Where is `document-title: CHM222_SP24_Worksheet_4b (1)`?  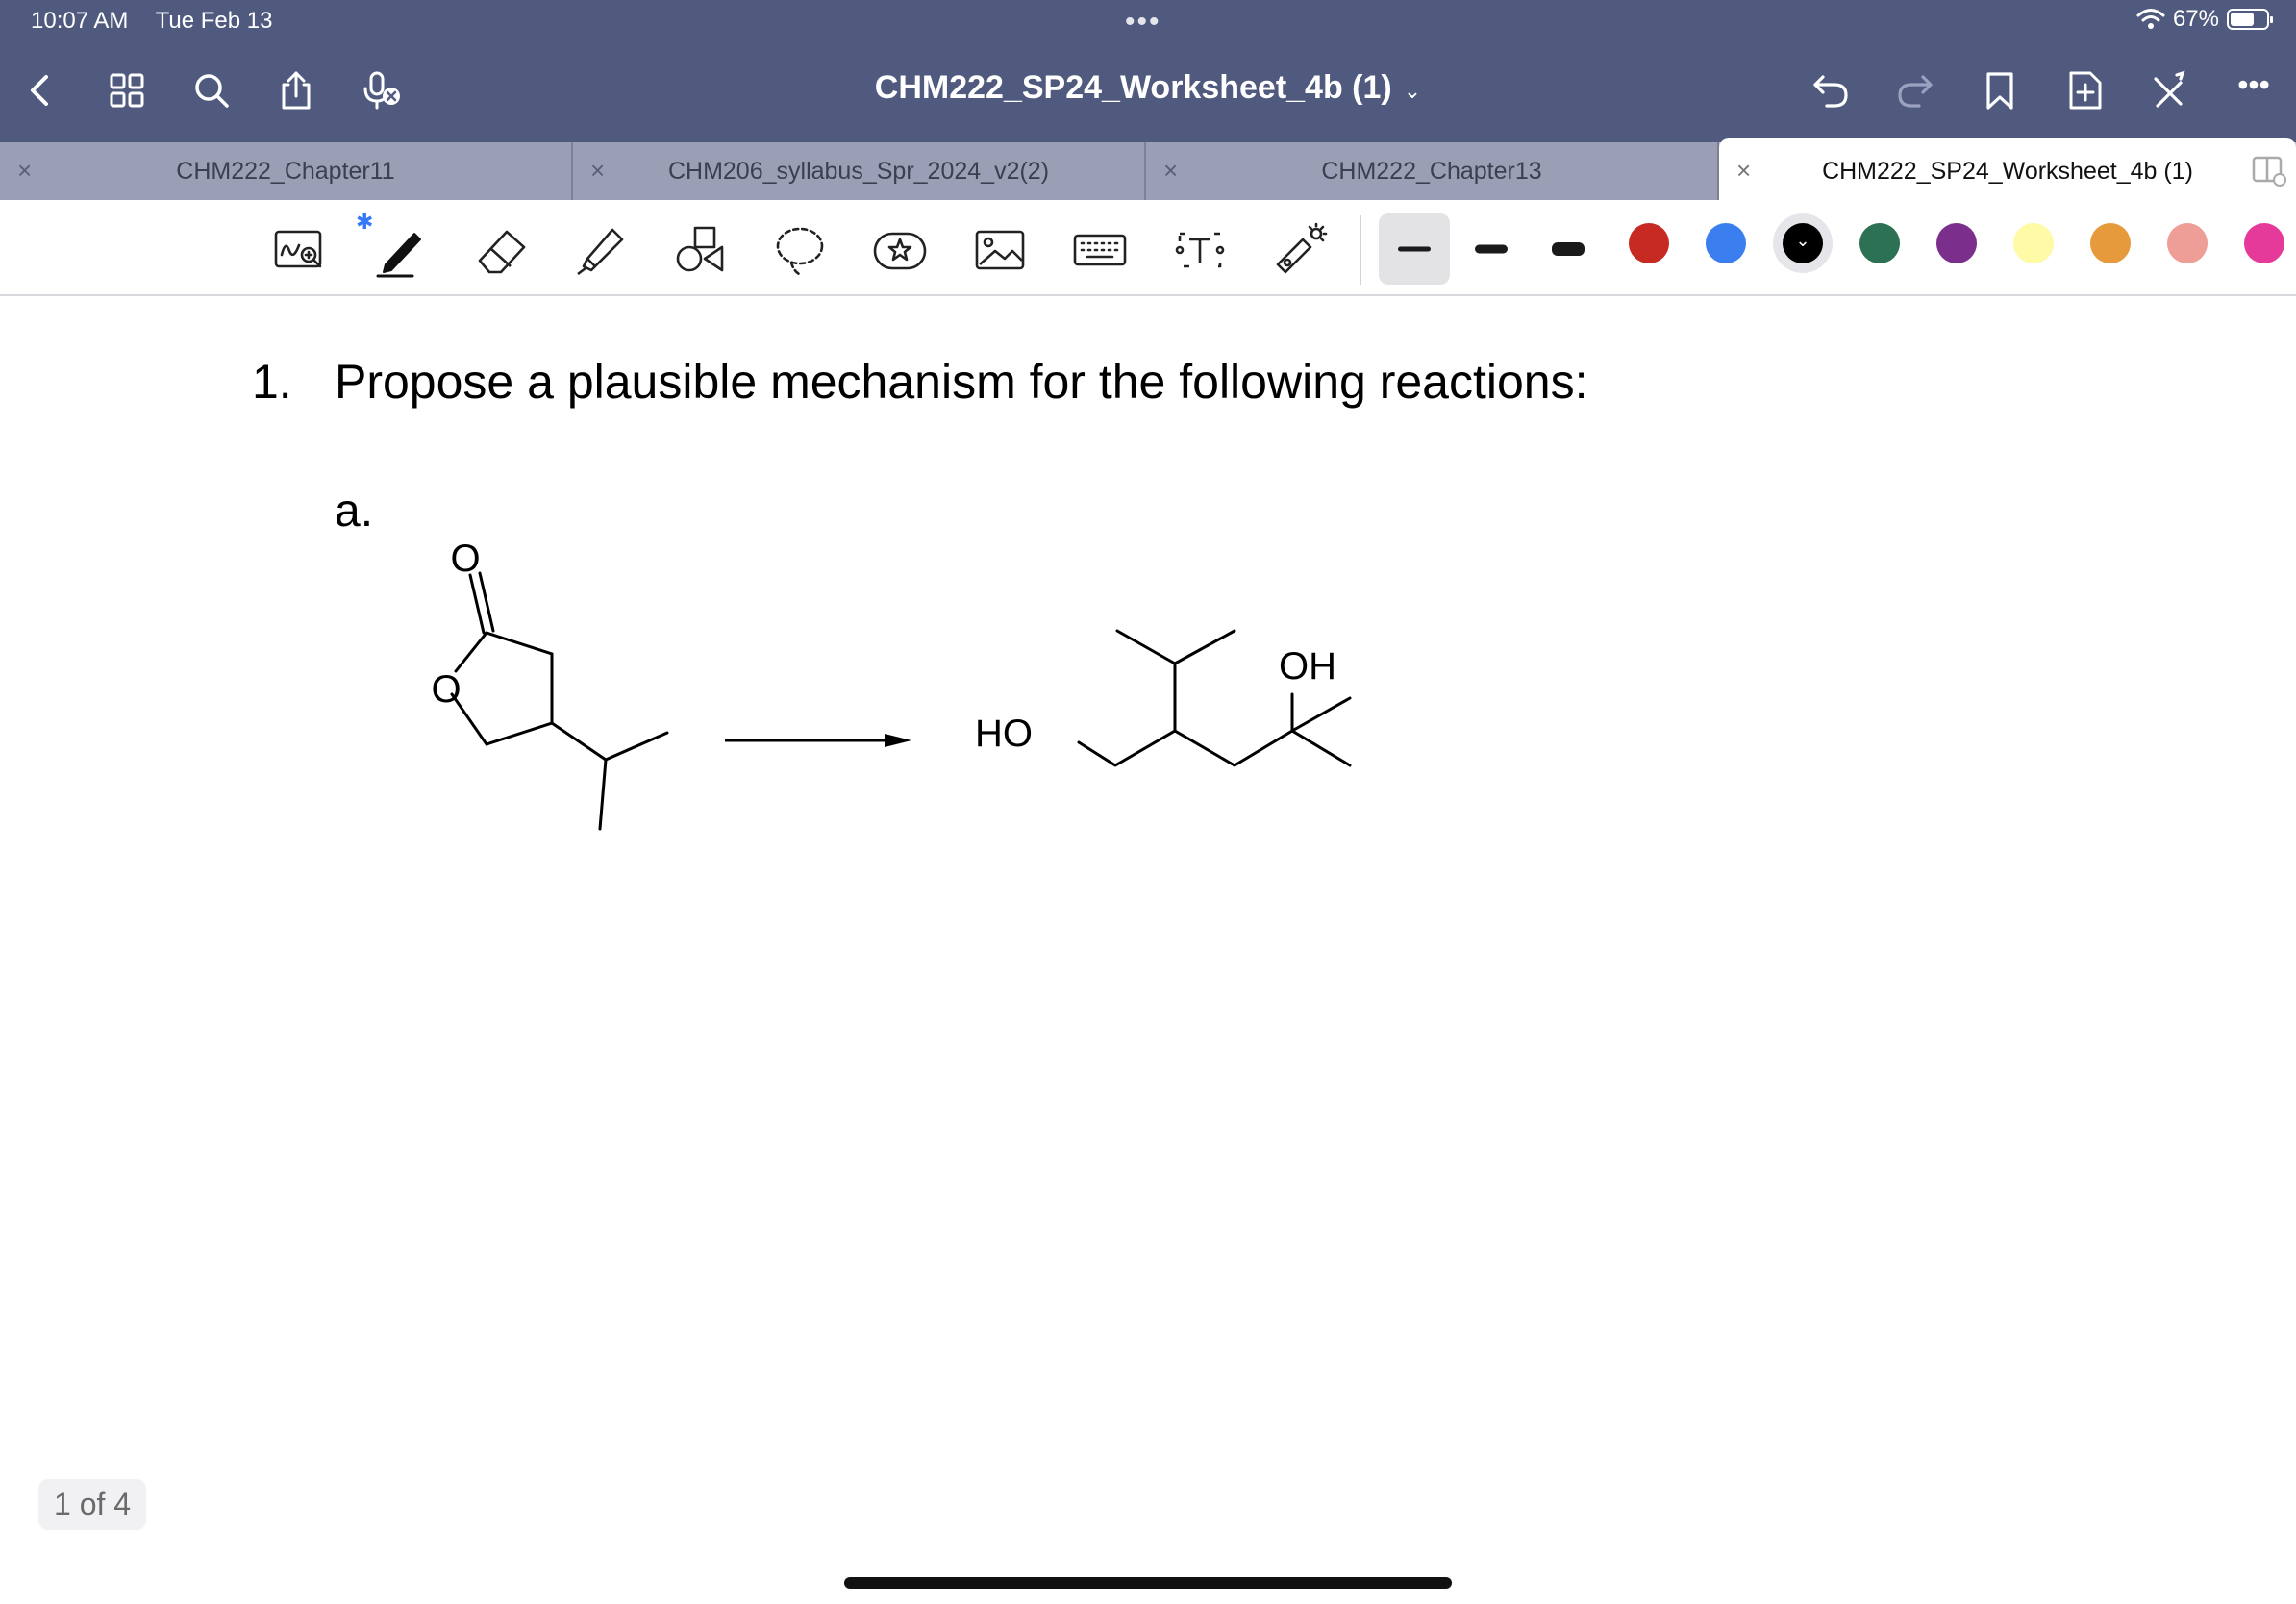
document-title: CHM222_SP24_Worksheet_4b (1) is located at coordinates (1133, 87).